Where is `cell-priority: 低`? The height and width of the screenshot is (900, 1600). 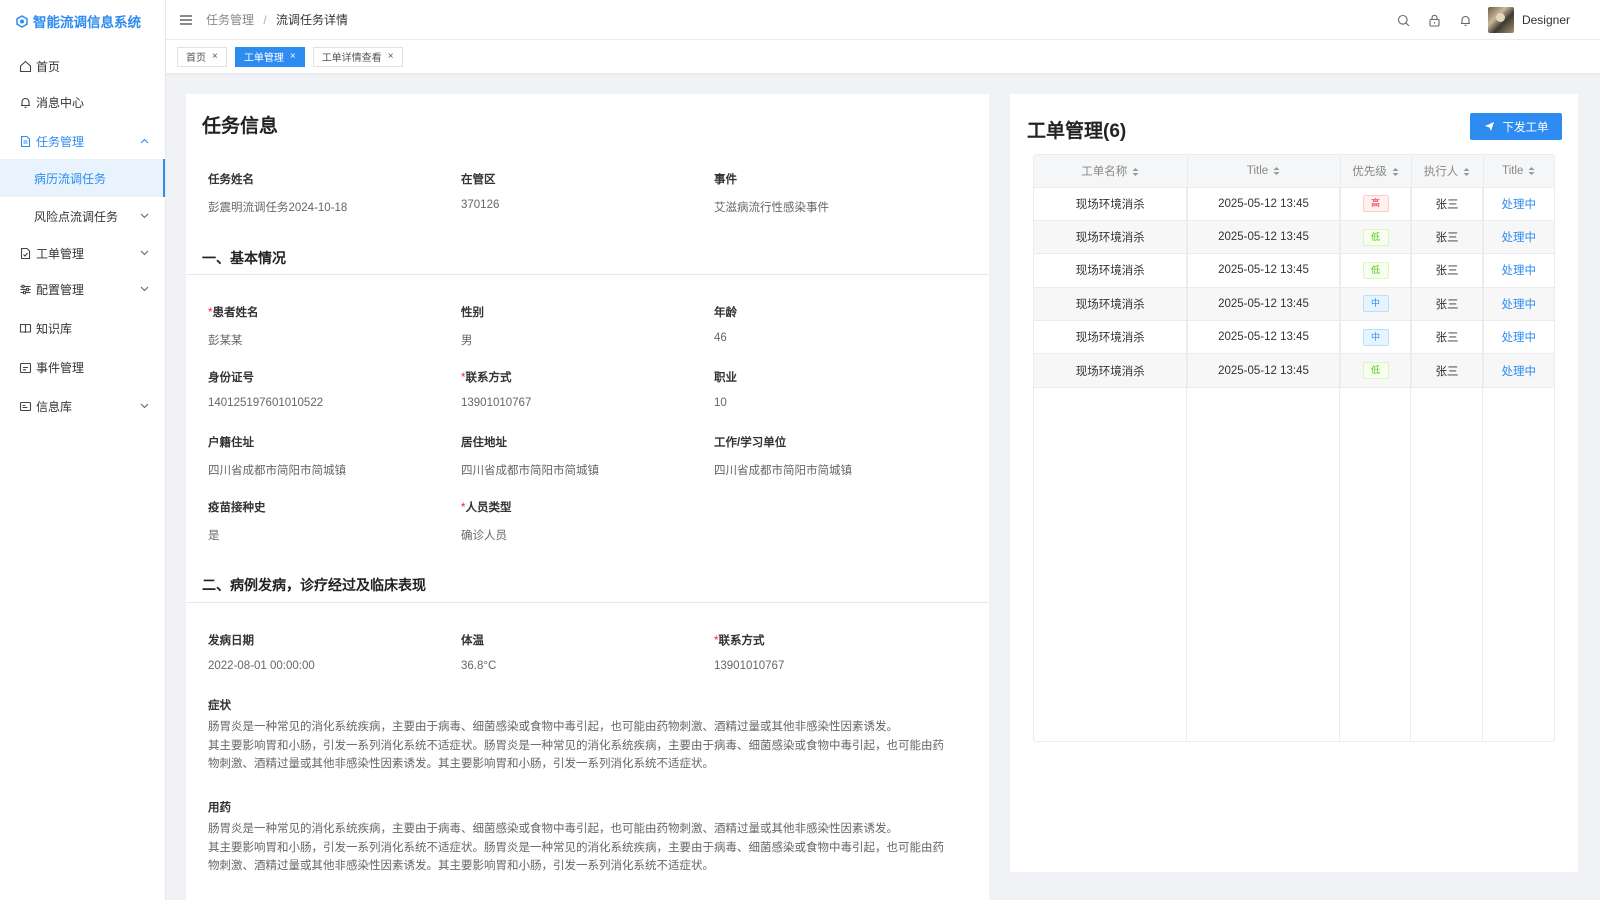 cell-priority: 低 is located at coordinates (1376, 270).